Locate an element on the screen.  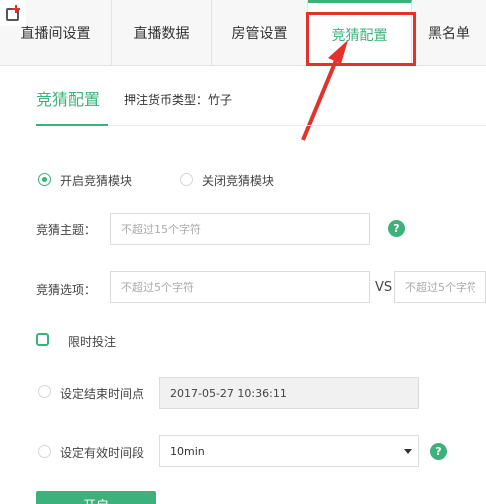
section-title-underline is located at coordinates (72, 125).